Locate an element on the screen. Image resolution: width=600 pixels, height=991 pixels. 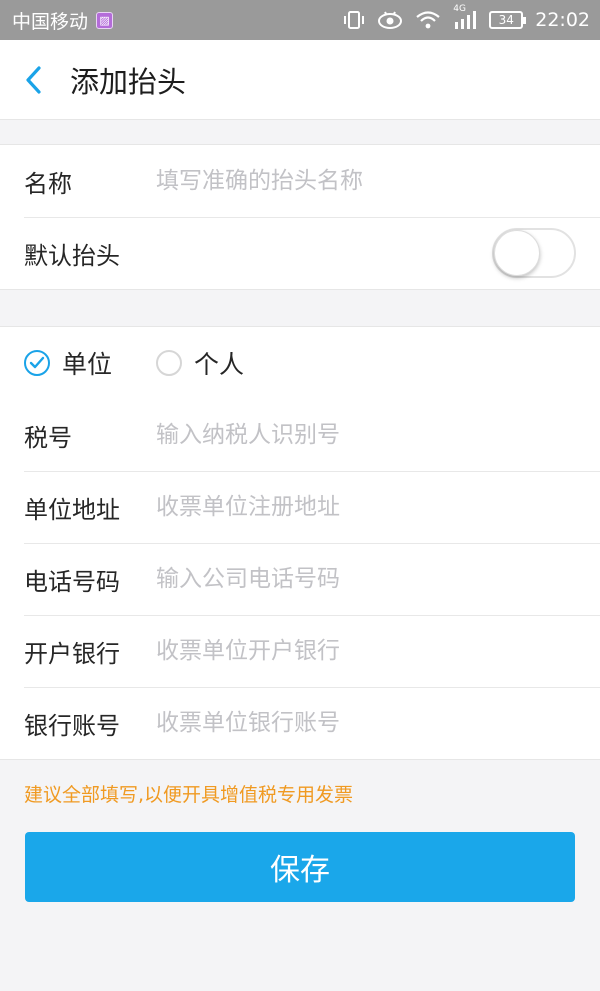
clock: 22:02 is located at coordinates (562, 20).